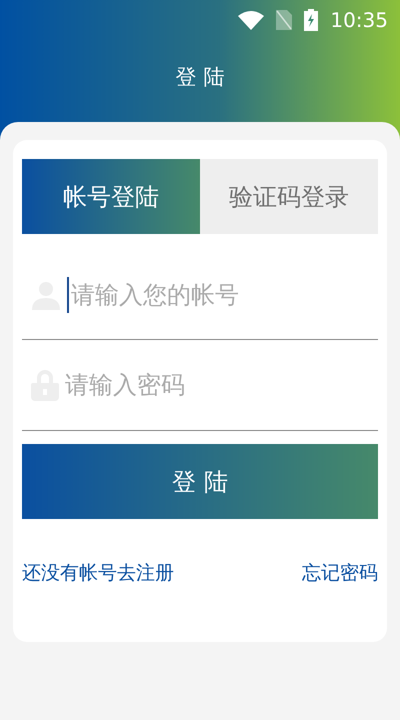 This screenshot has width=400, height=720. Describe the element at coordinates (224, 294) in the screenshot. I see `account-field: 请输入您的帐号` at that location.